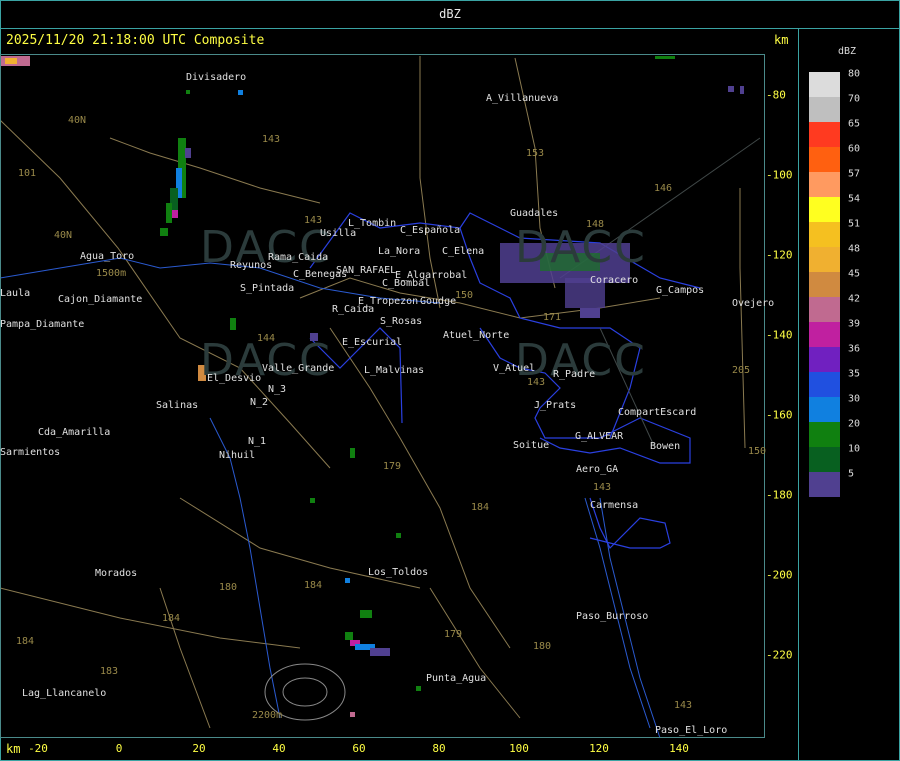 The height and width of the screenshot is (761, 900). What do you see at coordinates (854, 249) in the screenshot?
I see `legend-label: 48` at bounding box center [854, 249].